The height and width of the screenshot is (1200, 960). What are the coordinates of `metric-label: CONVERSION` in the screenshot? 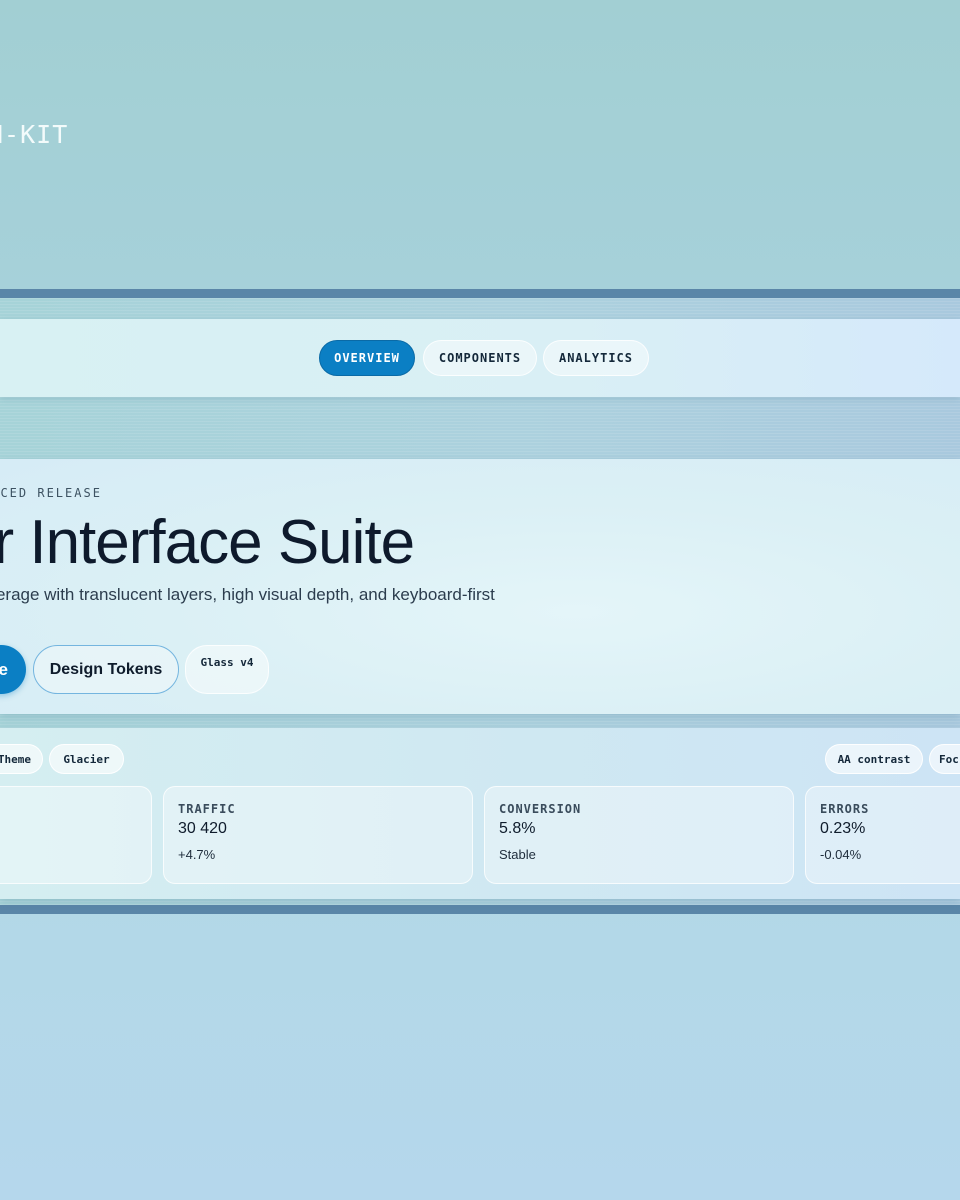 It's located at (540, 809).